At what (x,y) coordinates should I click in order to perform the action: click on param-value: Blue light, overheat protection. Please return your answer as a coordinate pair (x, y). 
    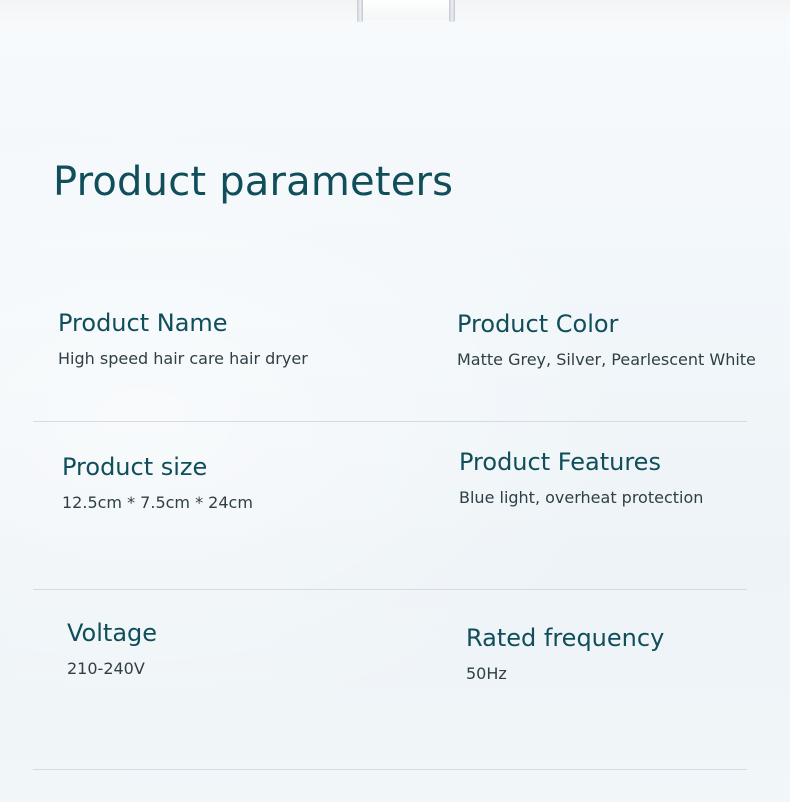
    Looking at the image, I should click on (581, 497).